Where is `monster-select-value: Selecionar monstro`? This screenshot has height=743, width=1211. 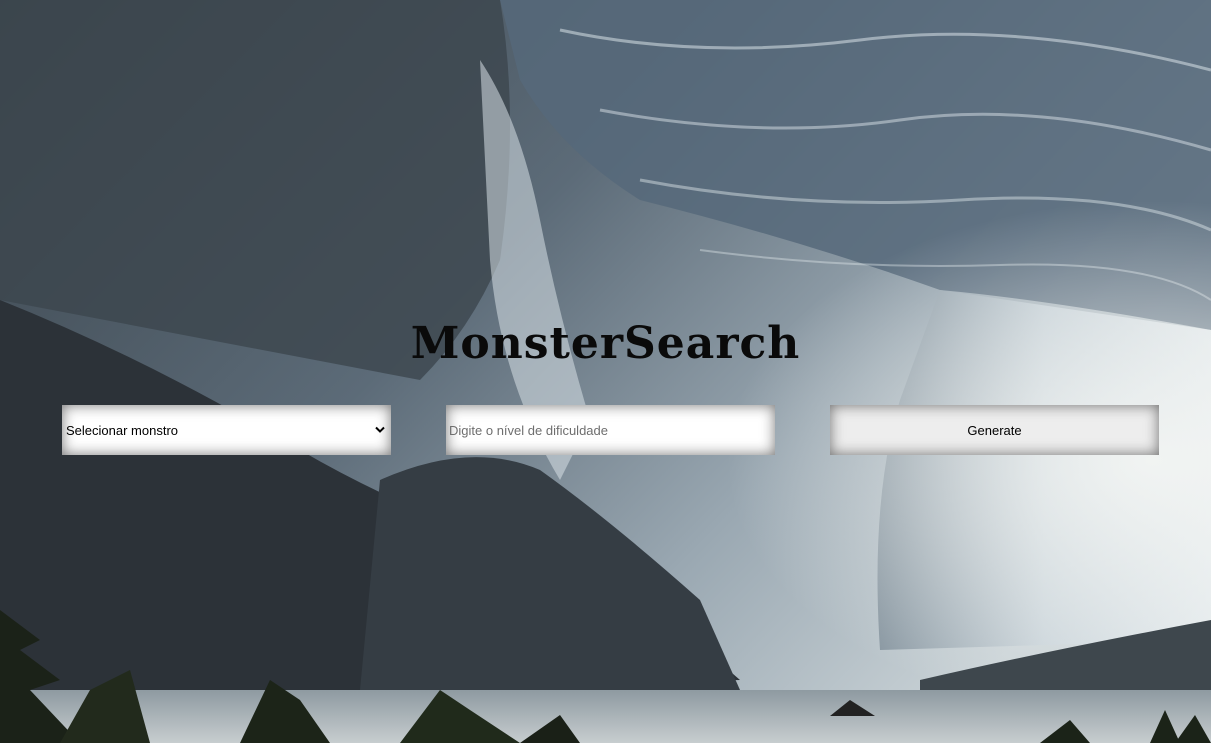 monster-select-value: Selecionar monstro is located at coordinates (122, 430).